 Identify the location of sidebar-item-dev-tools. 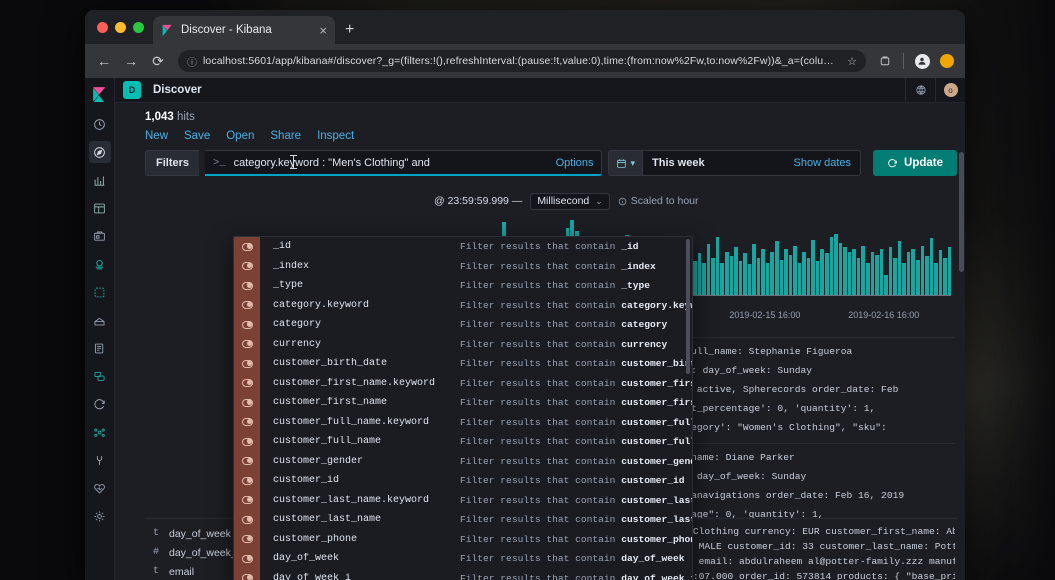
(100, 460).